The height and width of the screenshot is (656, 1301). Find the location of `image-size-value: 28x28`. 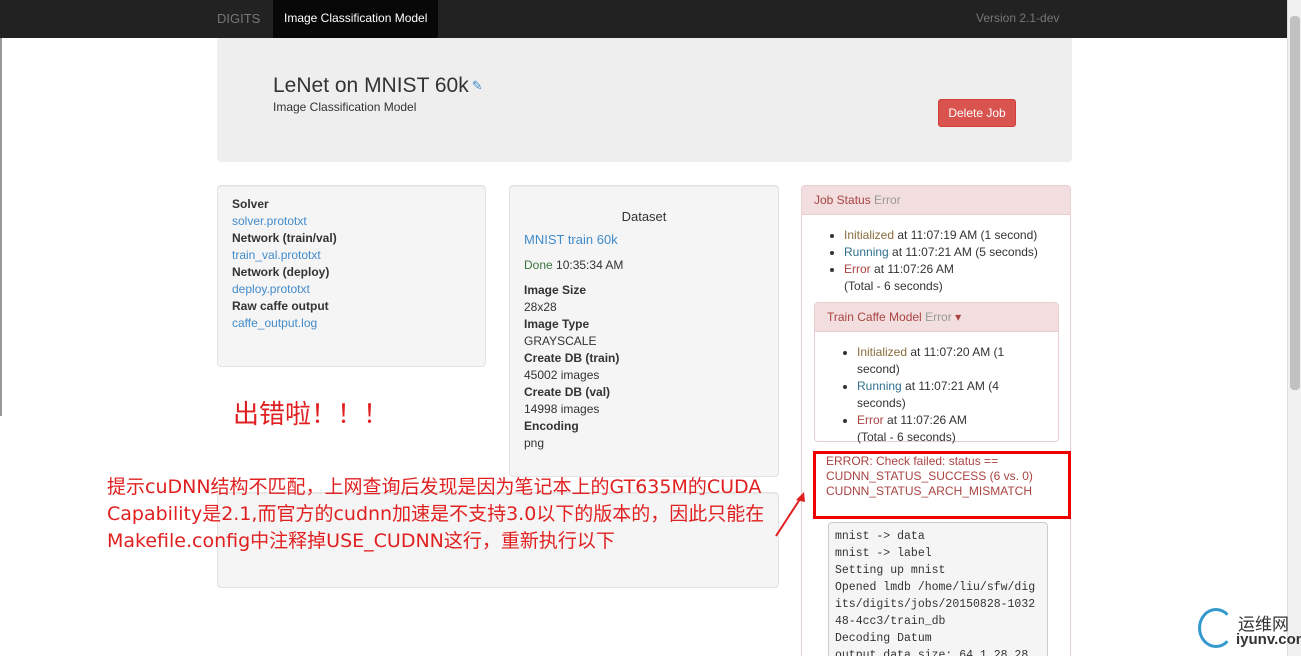

image-size-value: 28x28 is located at coordinates (540, 307).